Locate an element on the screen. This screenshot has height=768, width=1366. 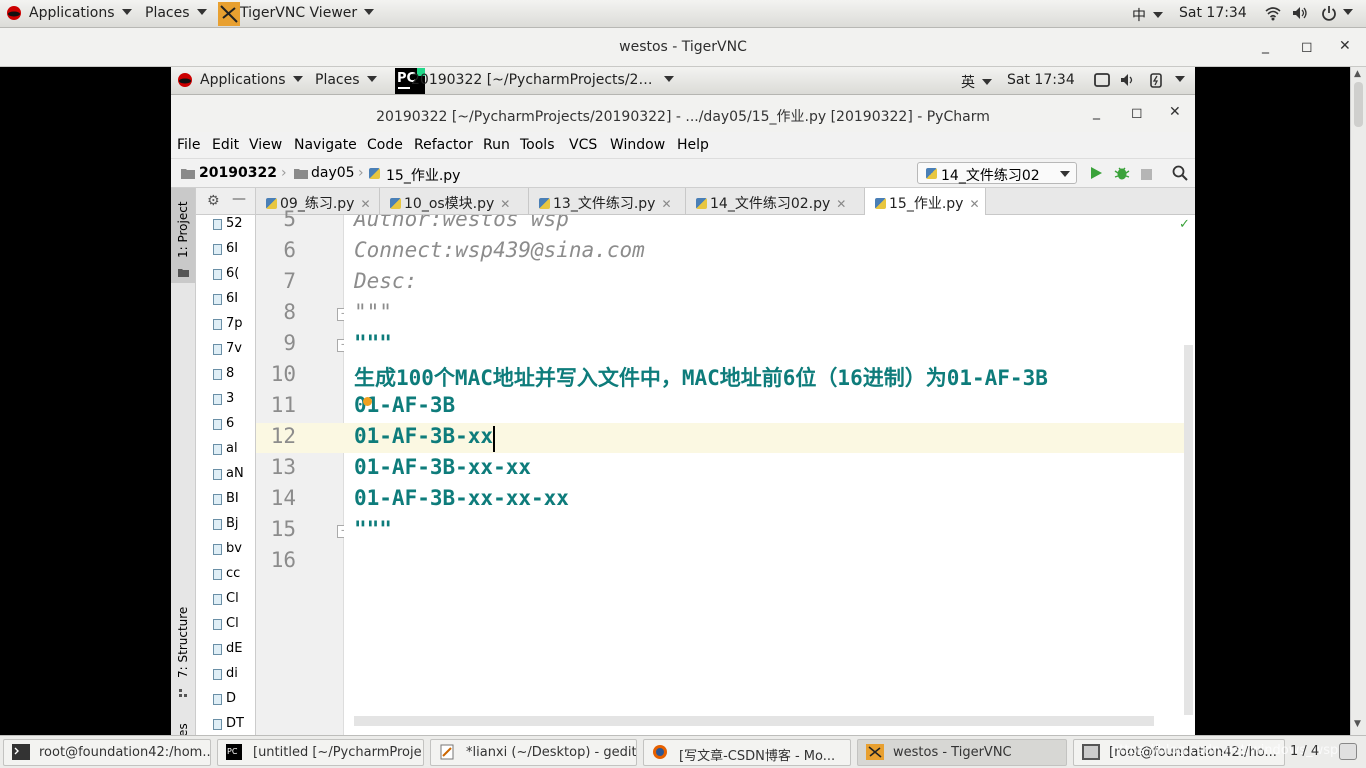
tree-item: aN is located at coordinates (228, 473).